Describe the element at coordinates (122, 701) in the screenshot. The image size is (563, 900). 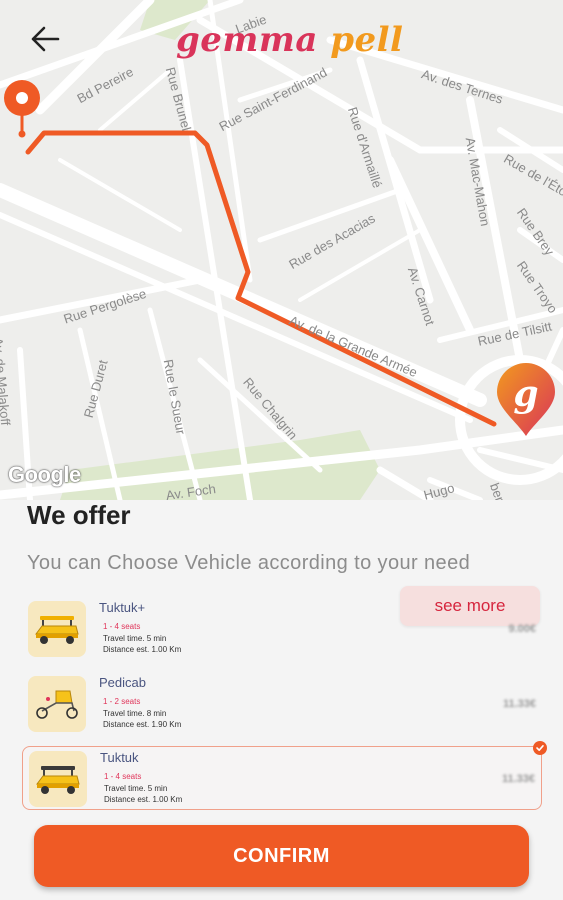
I see `vehicle-seats: 1 - 2 seats` at that location.